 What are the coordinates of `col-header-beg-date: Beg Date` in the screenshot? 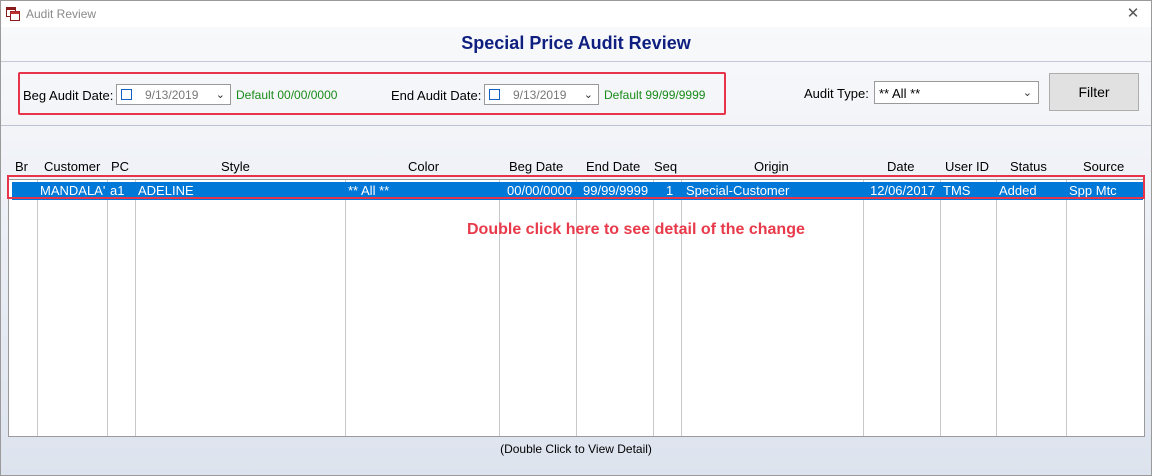 It's located at (536, 166).